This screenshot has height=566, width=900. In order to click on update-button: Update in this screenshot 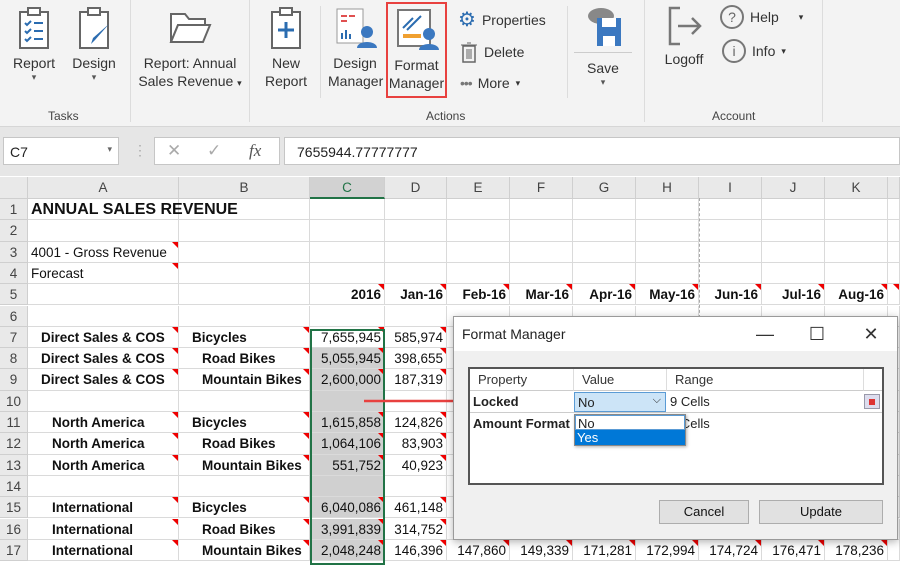, I will do `click(821, 512)`.